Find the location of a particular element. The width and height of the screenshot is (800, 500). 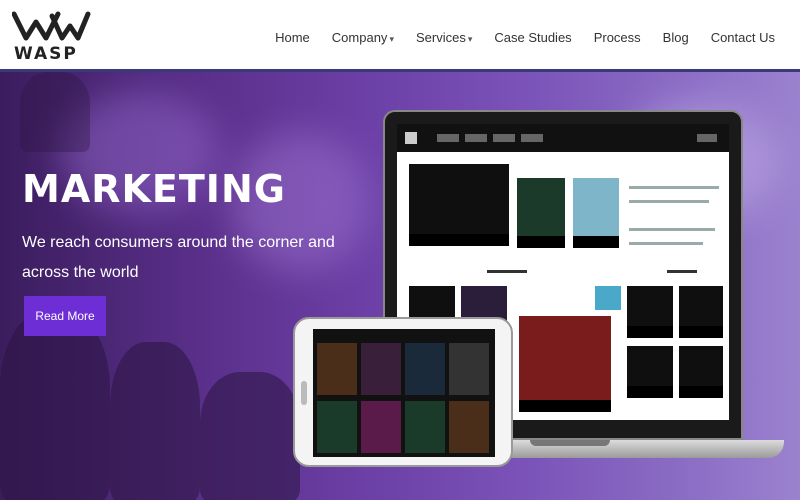

hero-title: MARKETING is located at coordinates (154, 189).